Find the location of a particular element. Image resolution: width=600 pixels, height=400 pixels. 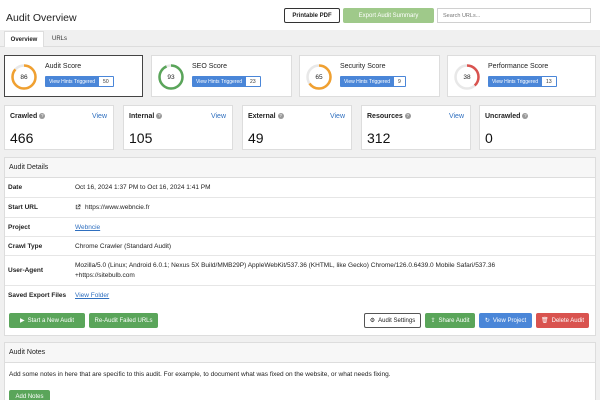

audit-score-title: Audit Score is located at coordinates (63, 66).